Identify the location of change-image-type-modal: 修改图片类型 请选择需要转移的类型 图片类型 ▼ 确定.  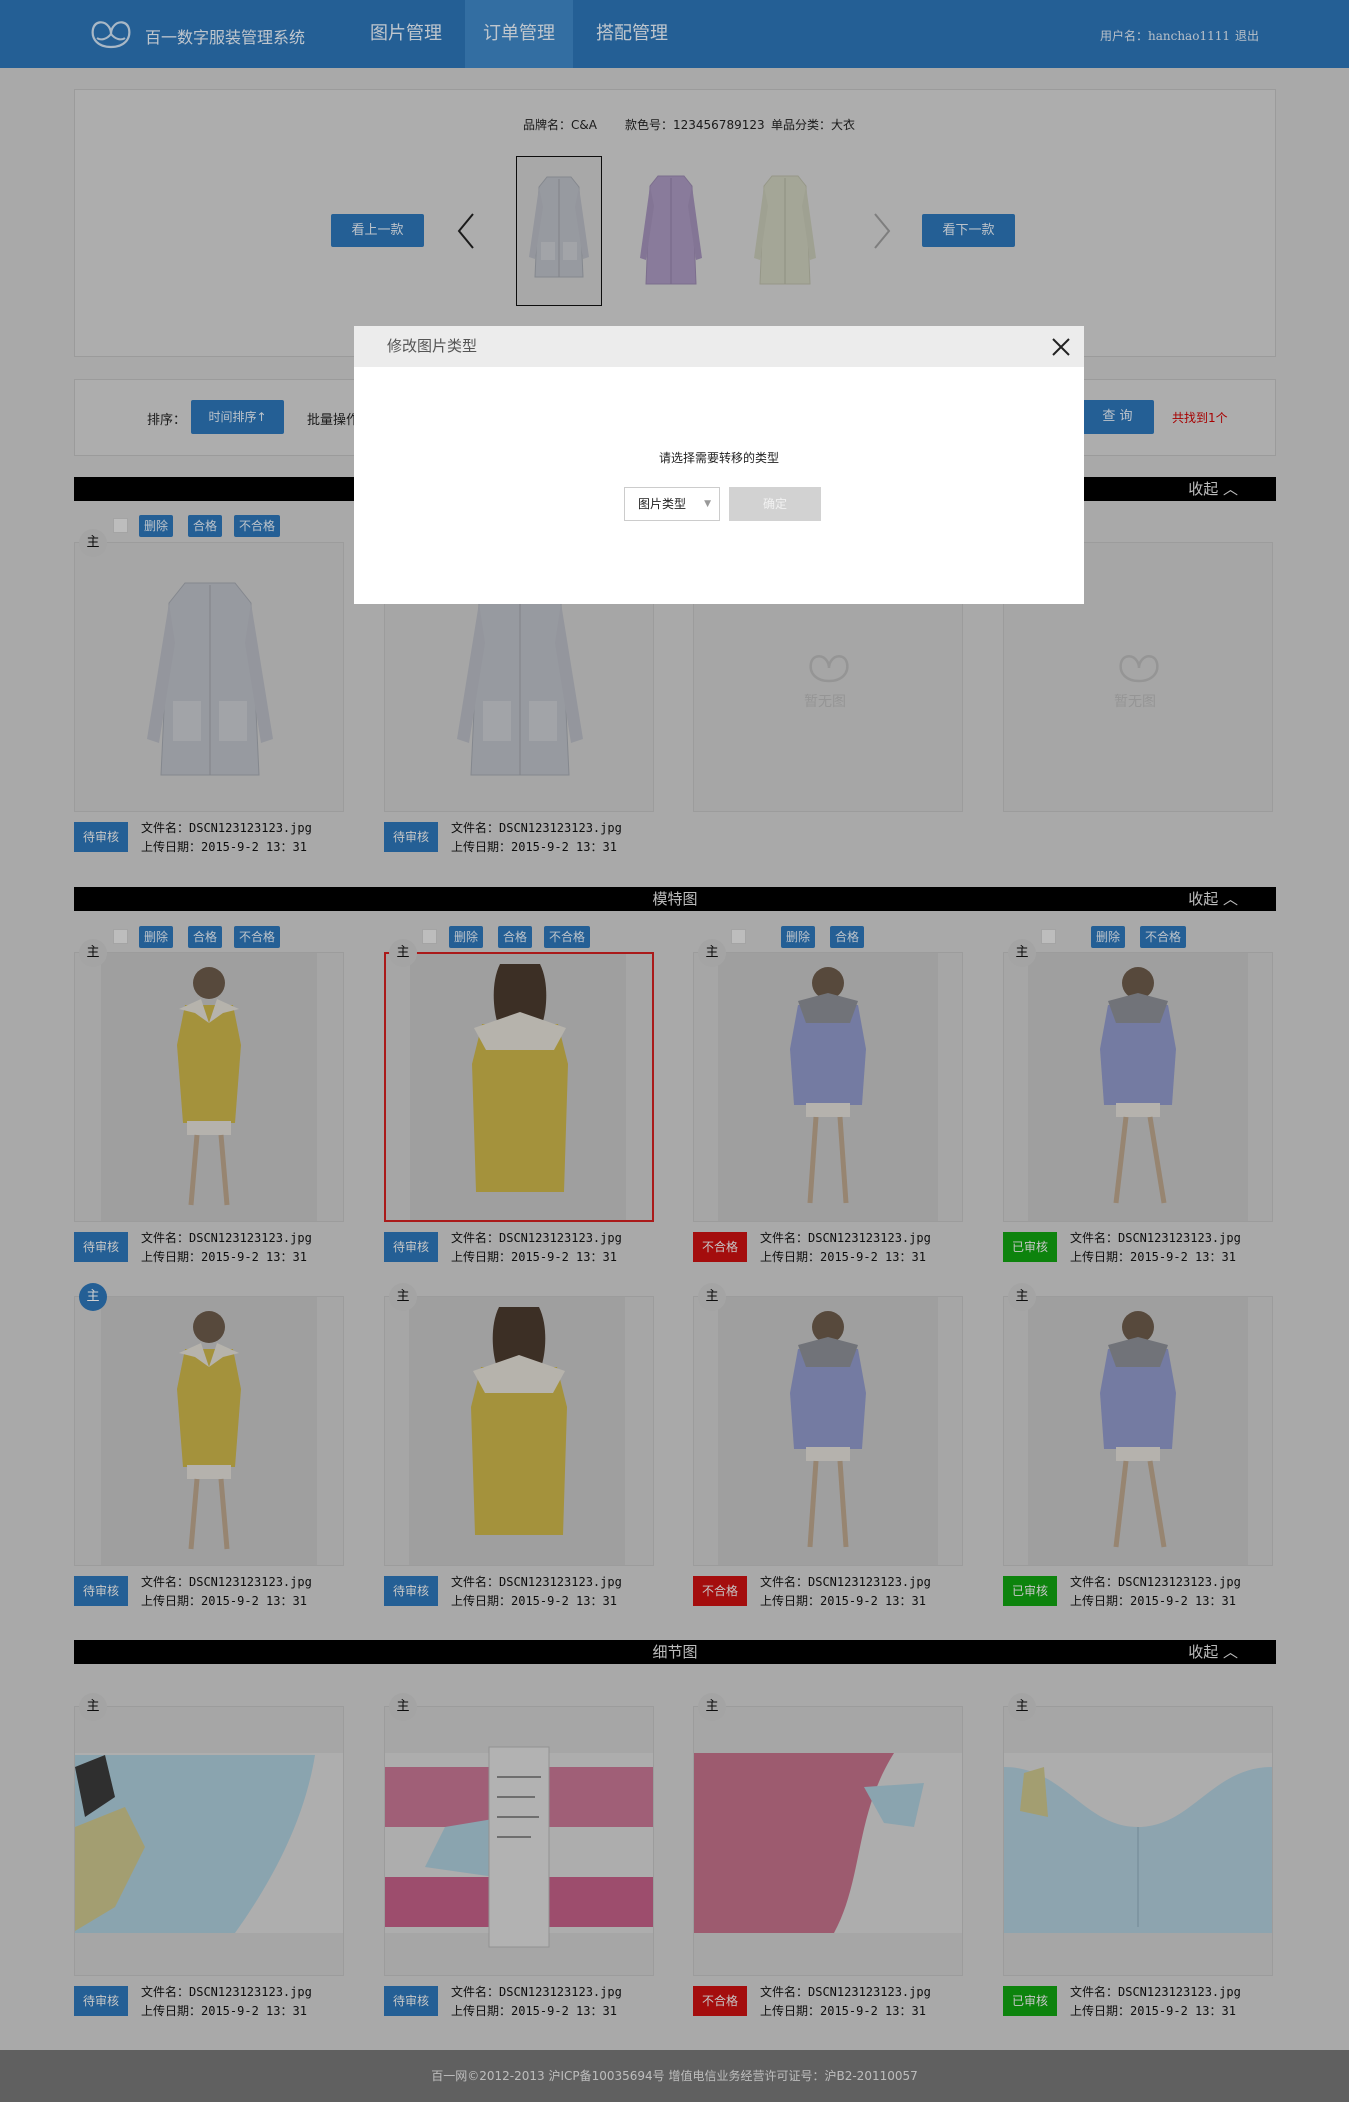
(719, 465).